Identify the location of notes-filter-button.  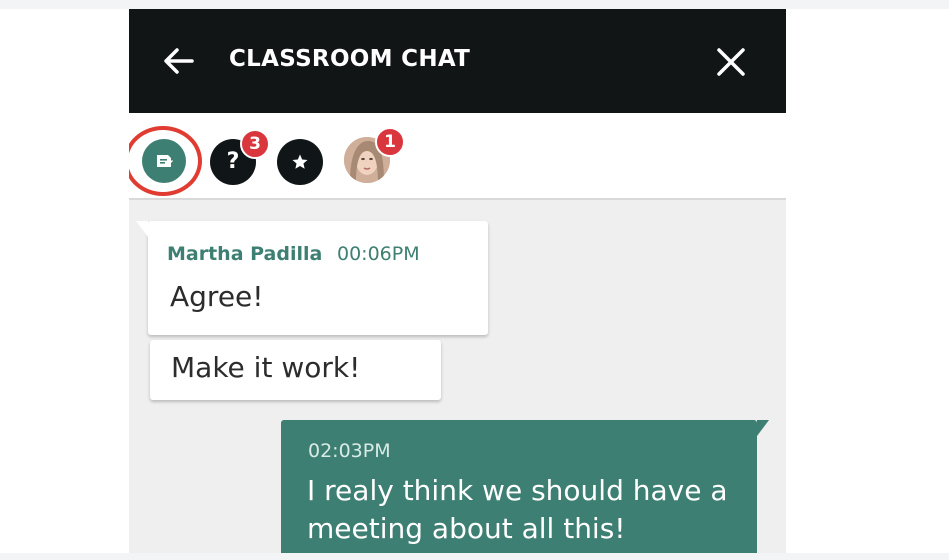
(164, 161).